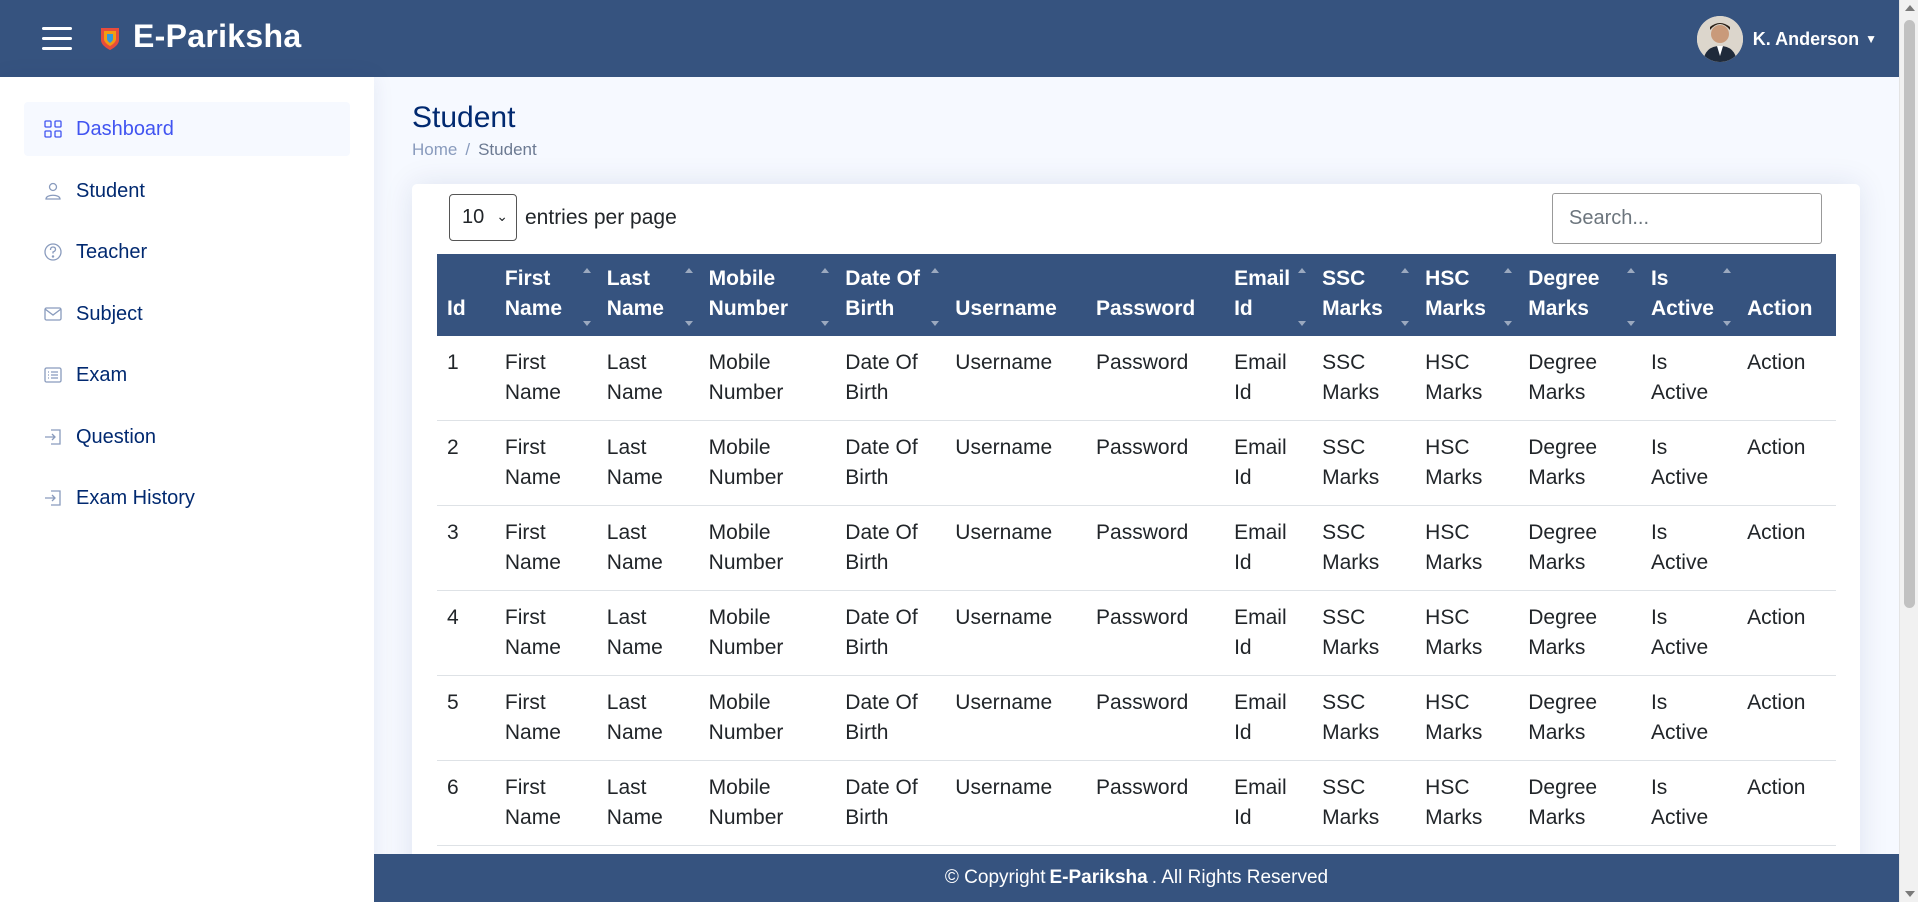  What do you see at coordinates (1909, 314) in the screenshot?
I see `scroll-thumb` at bounding box center [1909, 314].